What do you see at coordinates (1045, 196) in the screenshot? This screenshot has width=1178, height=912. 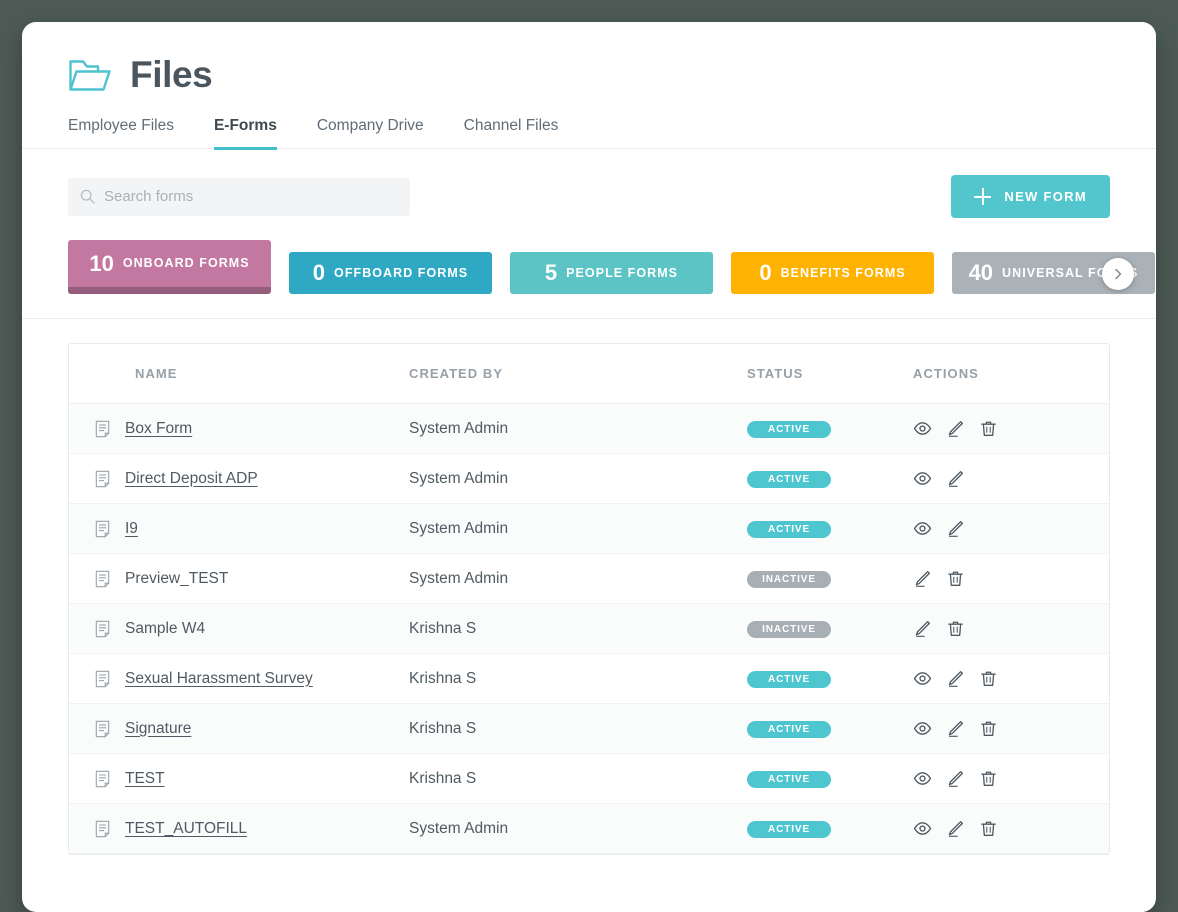 I see `new-form-button-label: NEW FORM` at bounding box center [1045, 196].